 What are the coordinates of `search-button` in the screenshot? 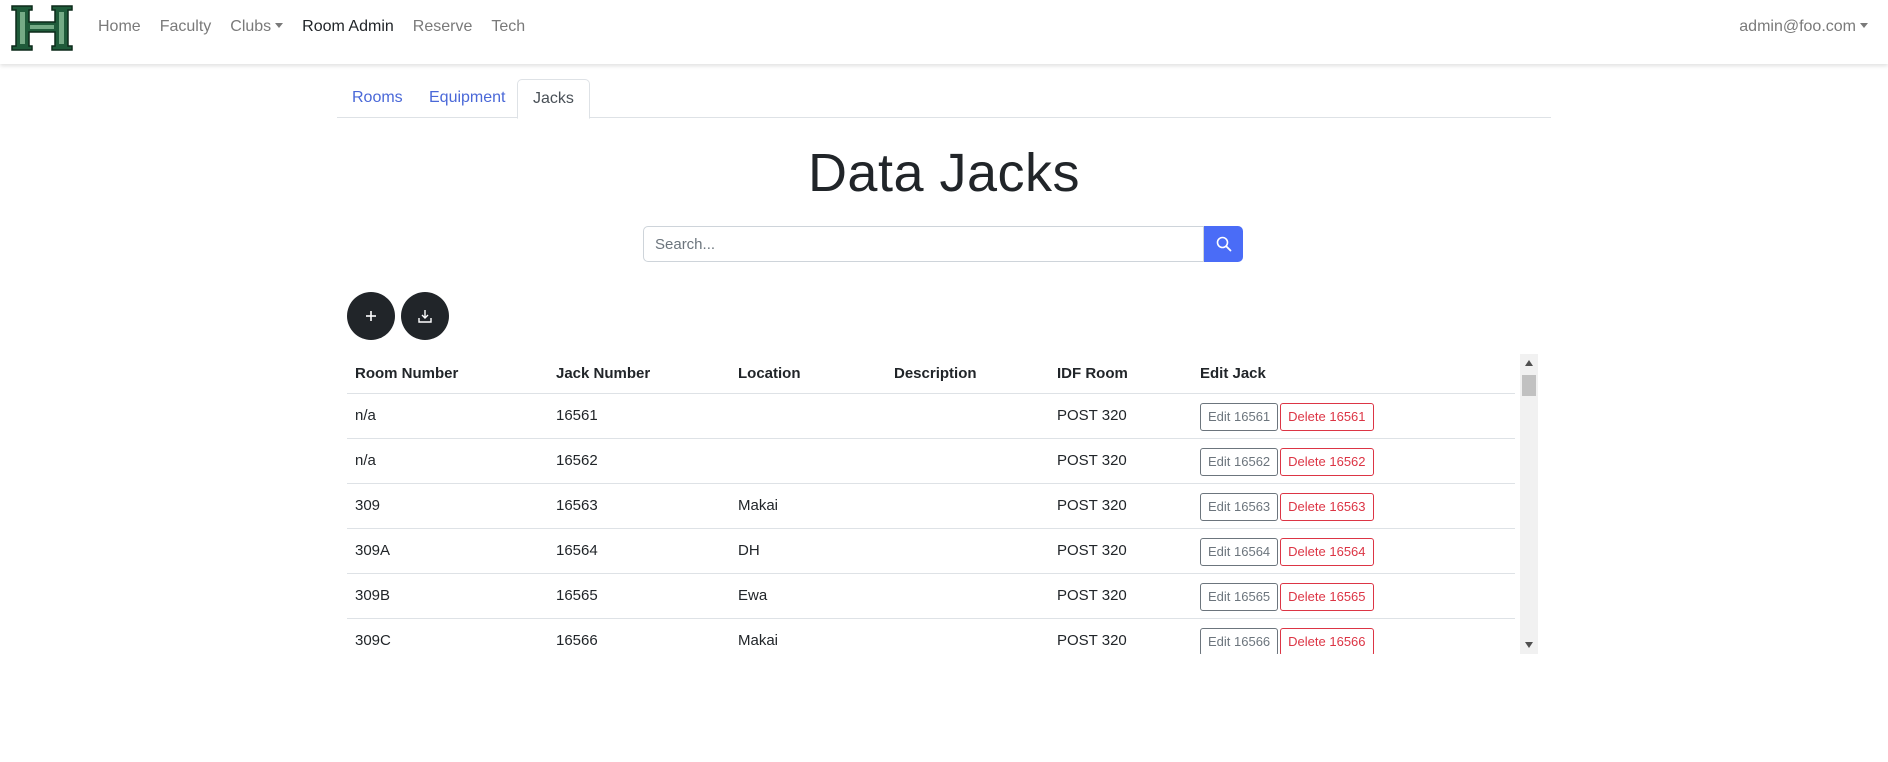 It's located at (1223, 244).